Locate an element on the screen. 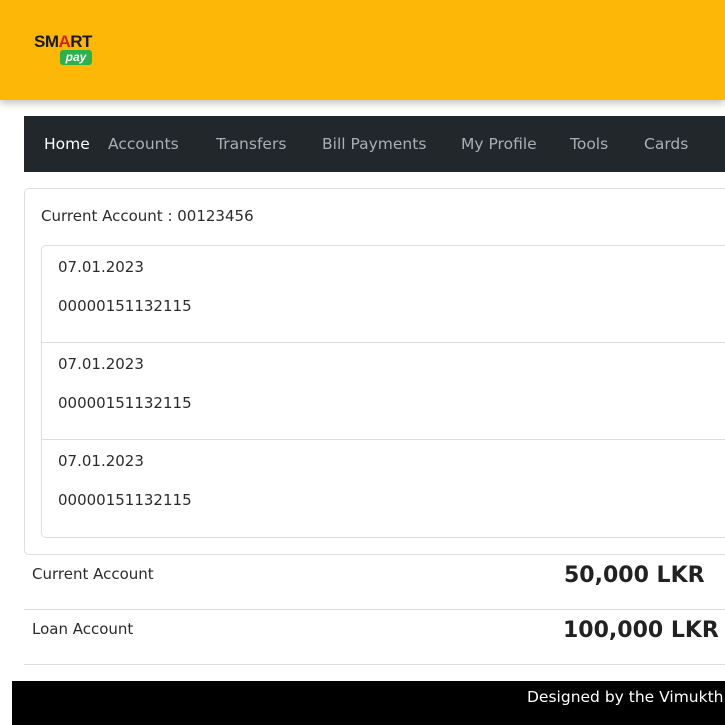  balance-value: 50,000 LKR is located at coordinates (634, 575).